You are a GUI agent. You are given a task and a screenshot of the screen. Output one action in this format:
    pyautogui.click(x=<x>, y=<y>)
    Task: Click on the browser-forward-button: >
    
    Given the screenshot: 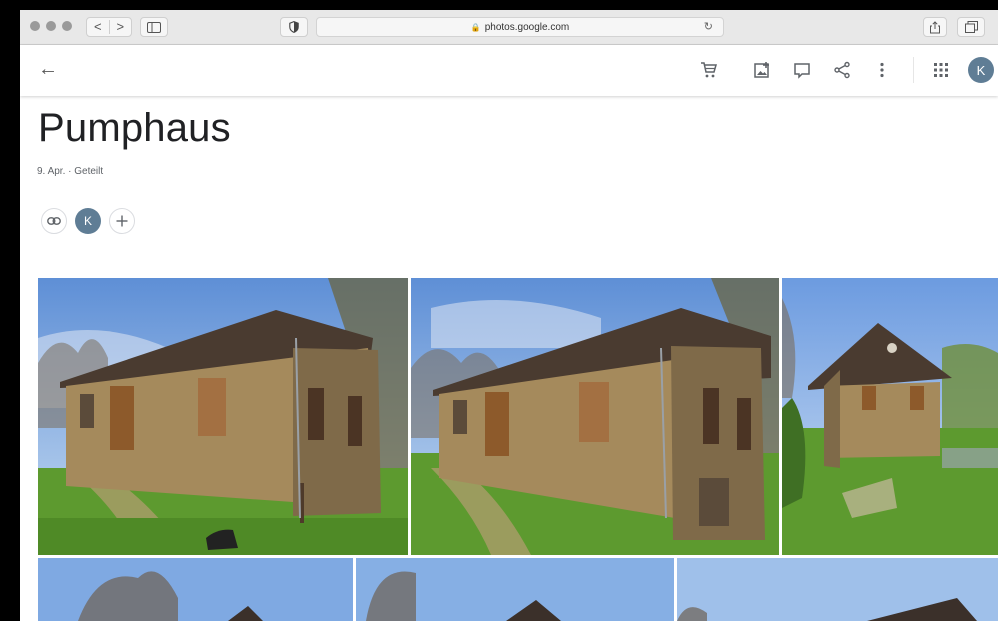 What is the action you would take?
    pyautogui.click(x=121, y=27)
    